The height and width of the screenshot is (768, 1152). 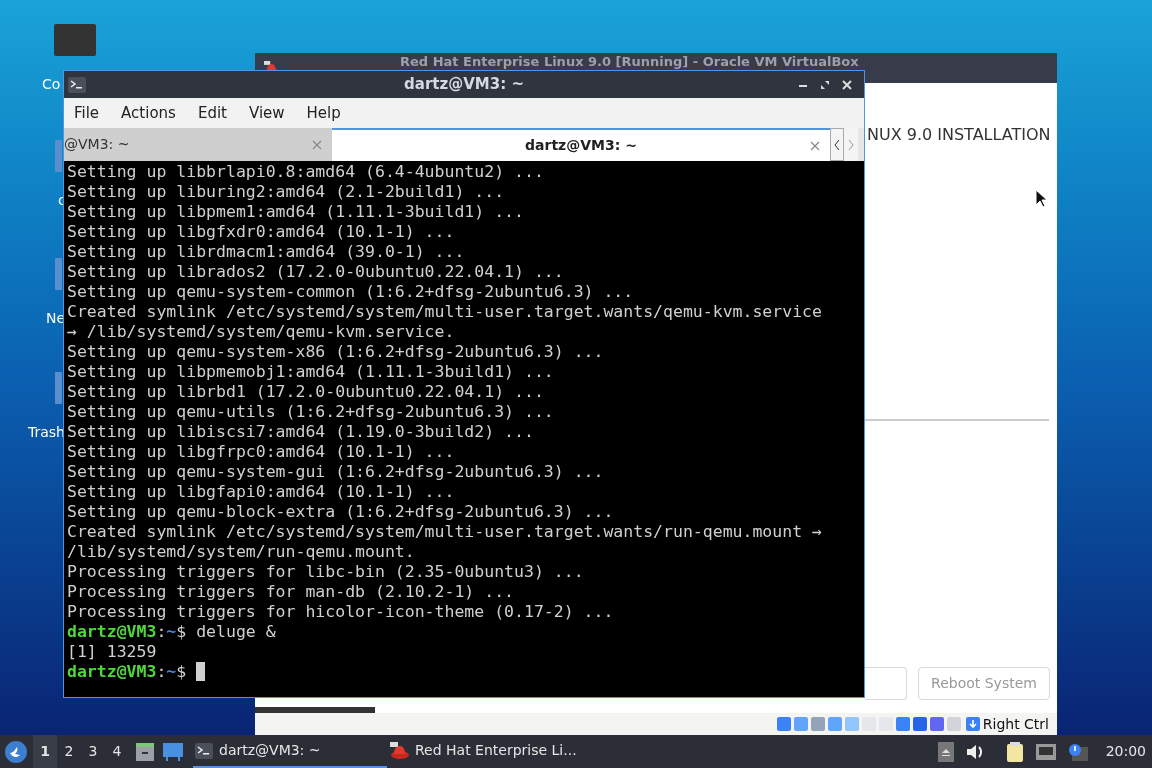 I want to click on prompt-line: dartz@VM3:~$, so click(x=465, y=672).